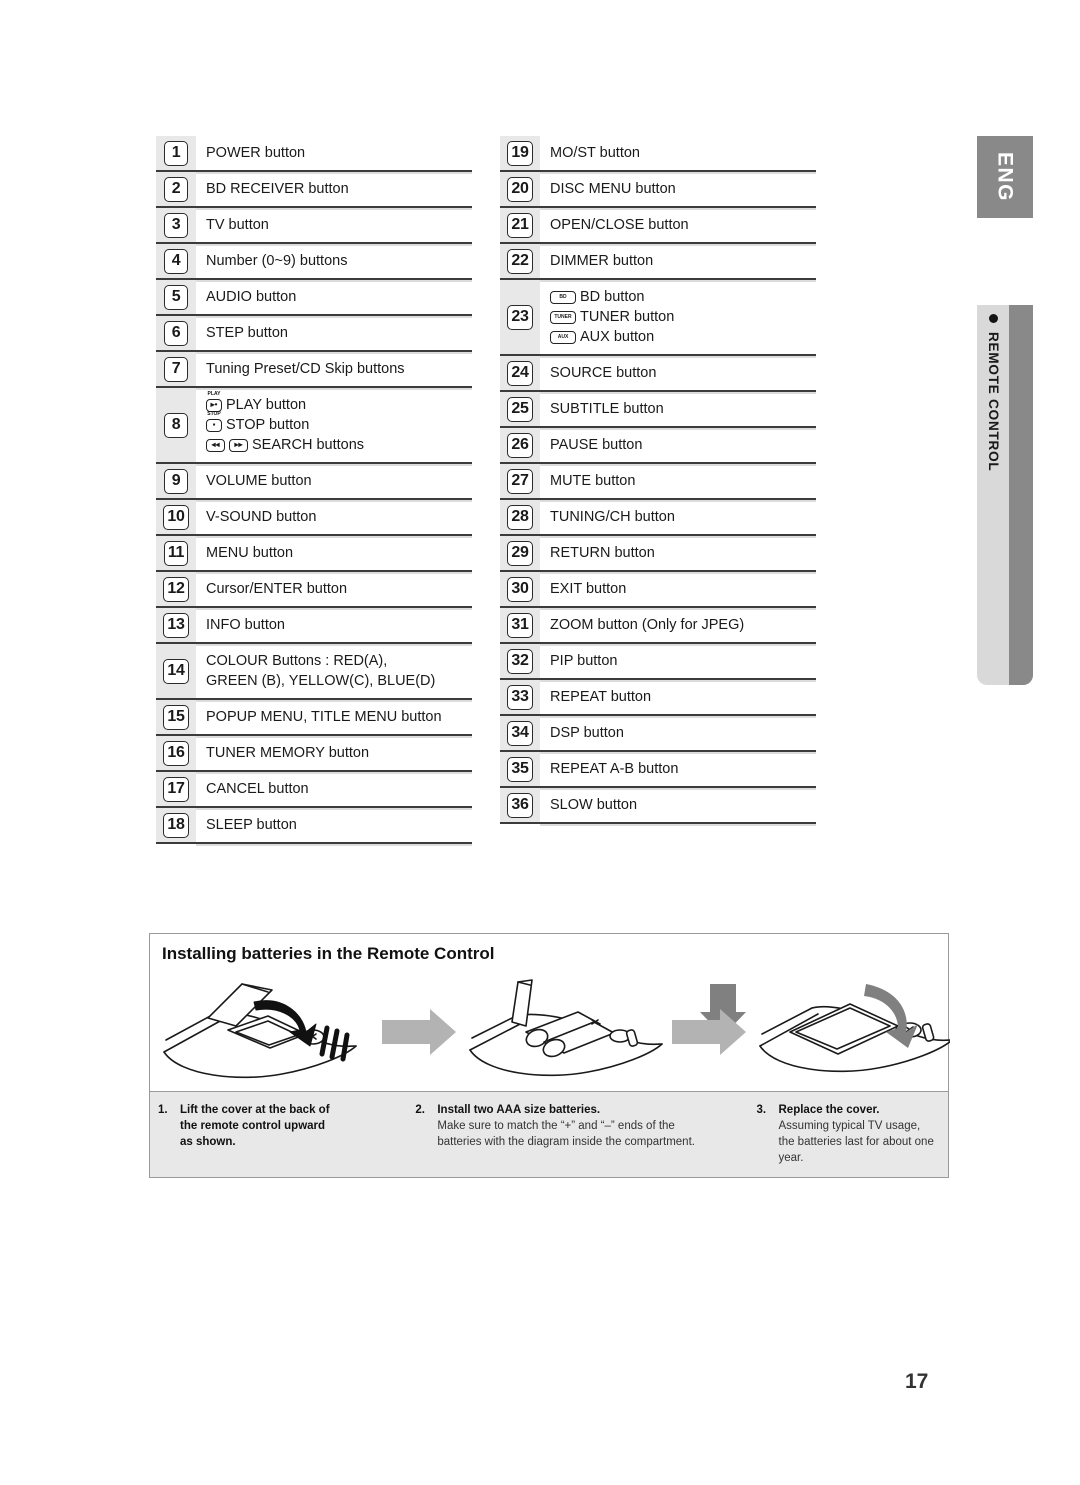 The width and height of the screenshot is (1080, 1485). I want to click on button-number-badge: 9, so click(176, 481).